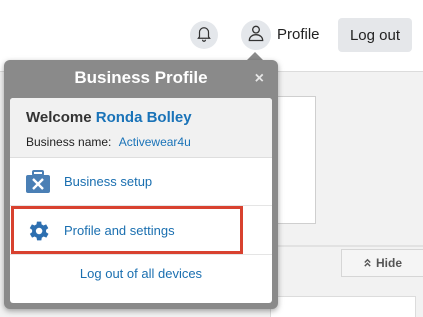 This screenshot has height=317, width=423. I want to click on user-icon, so click(256, 35).